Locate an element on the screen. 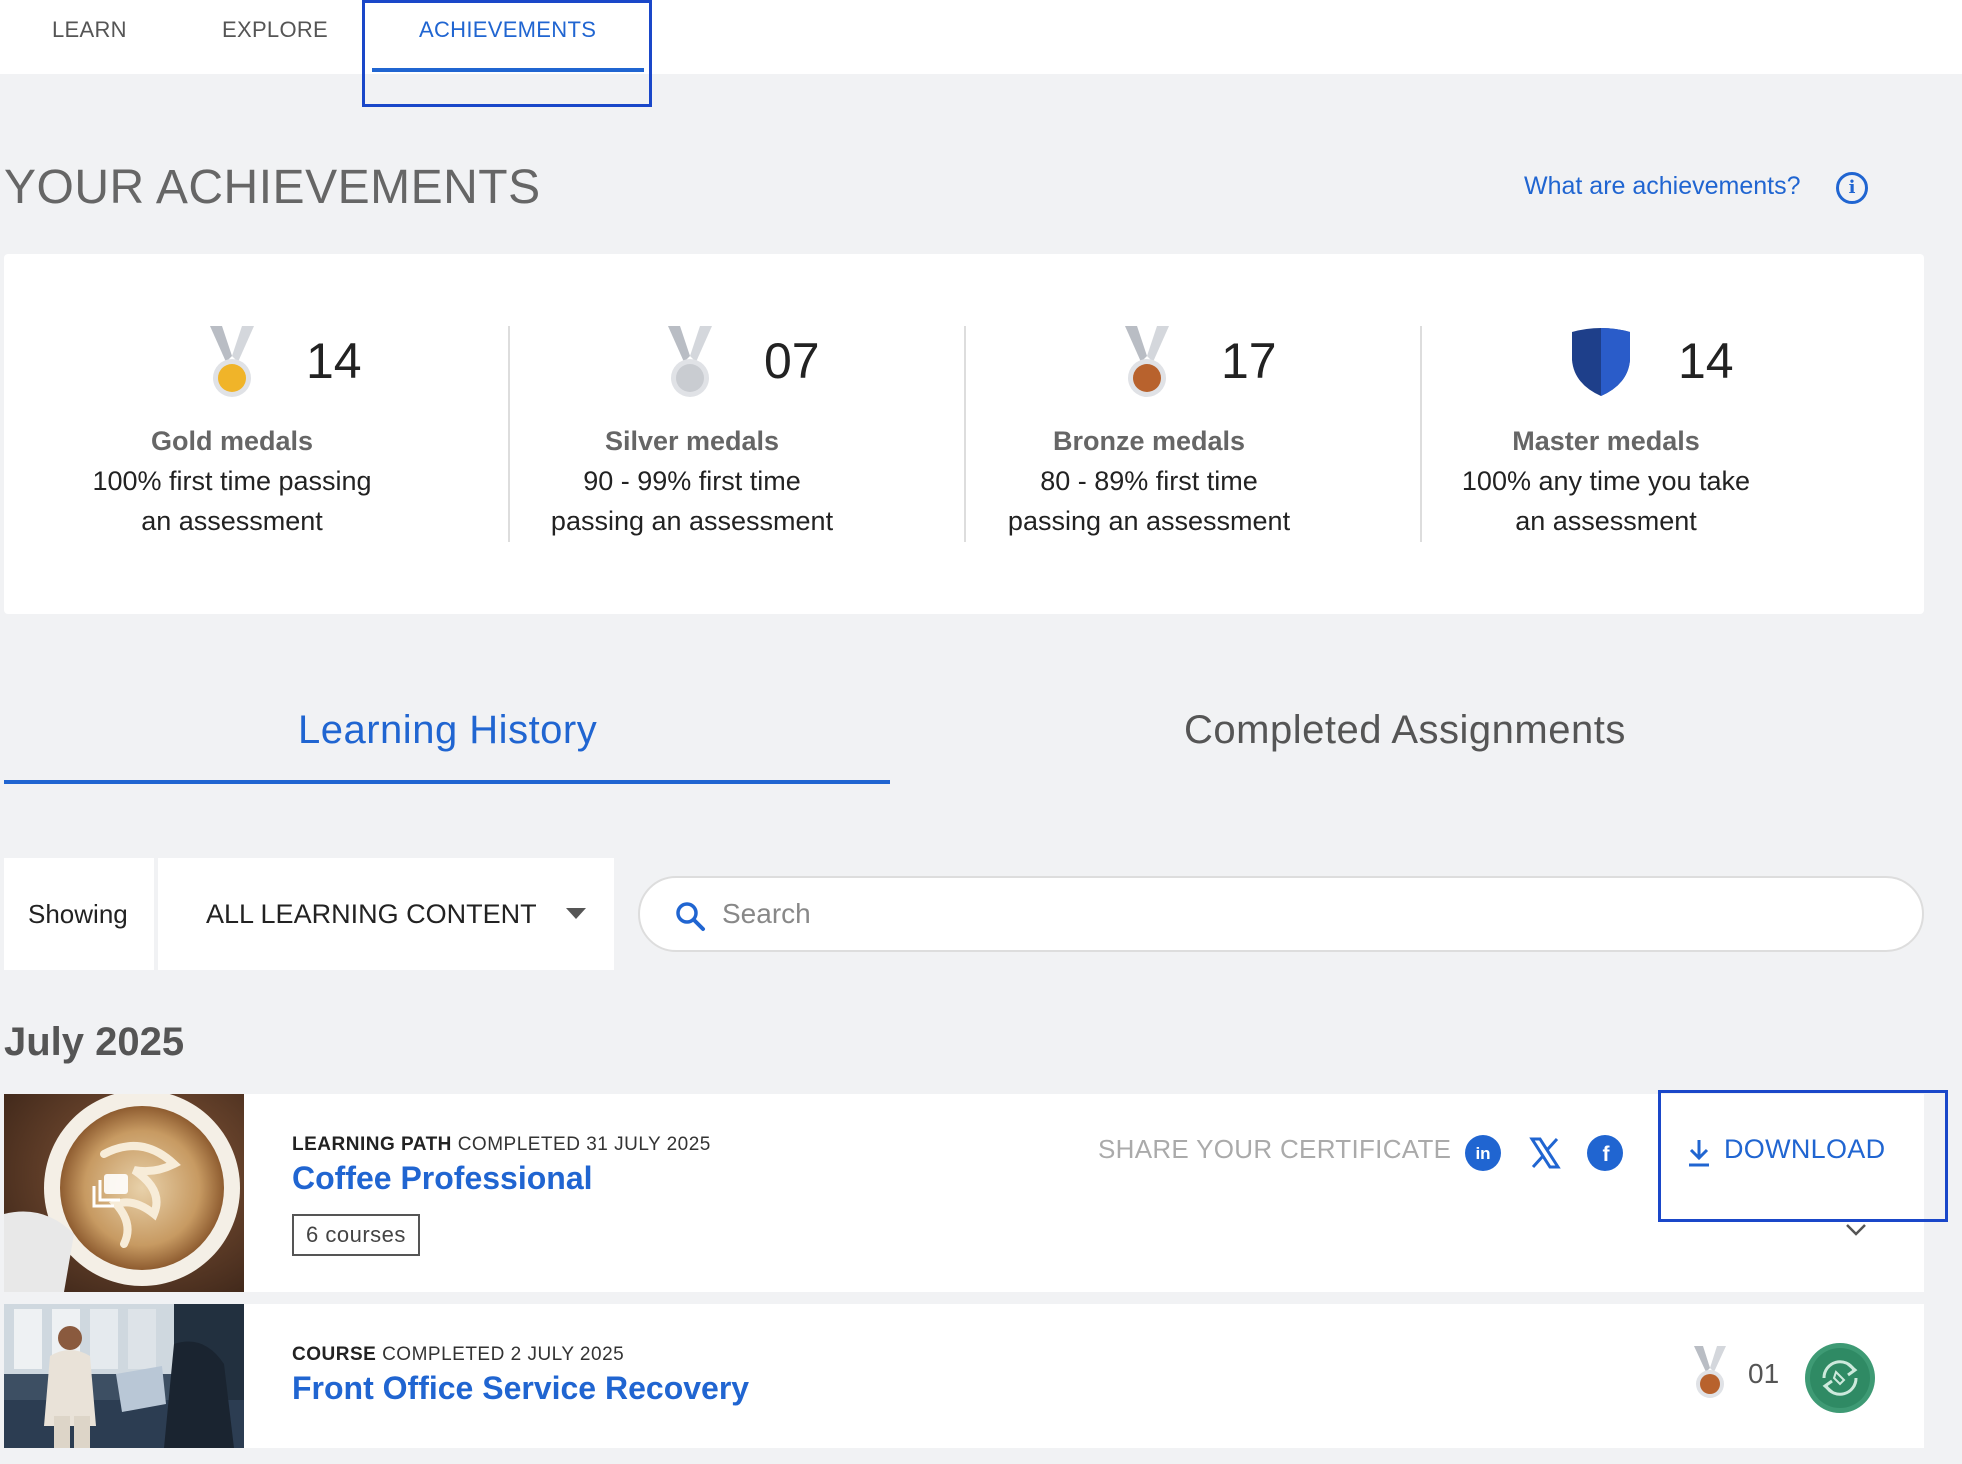 The height and width of the screenshot is (1464, 1962). item-meta: COURSE COMPLETED 2 JULY 2025 is located at coordinates (458, 1355).